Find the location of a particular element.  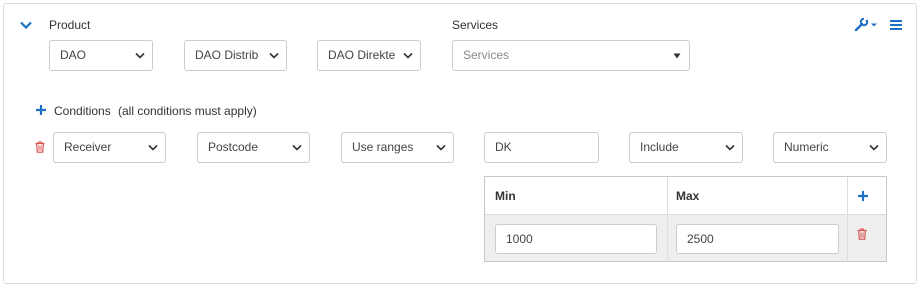

services-label: Services is located at coordinates (475, 25).